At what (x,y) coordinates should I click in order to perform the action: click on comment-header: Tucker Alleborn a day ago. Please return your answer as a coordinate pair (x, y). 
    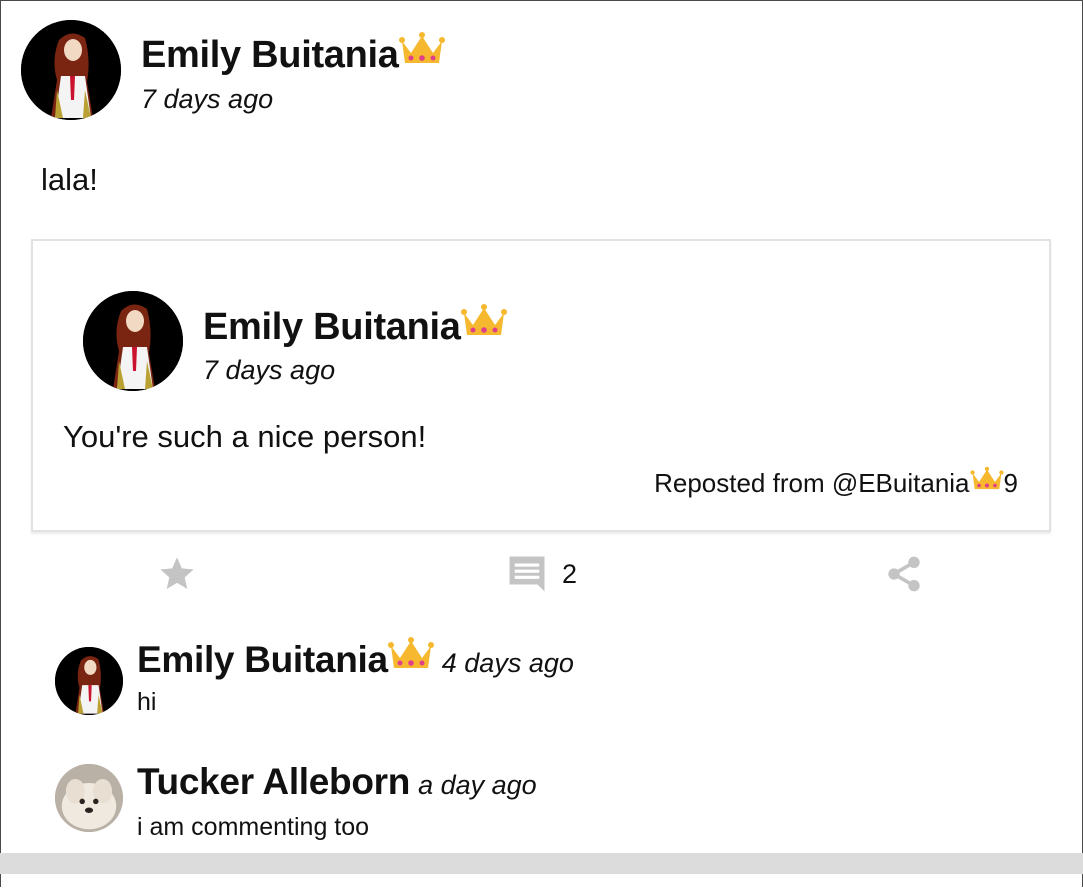
    Looking at the image, I should click on (337, 782).